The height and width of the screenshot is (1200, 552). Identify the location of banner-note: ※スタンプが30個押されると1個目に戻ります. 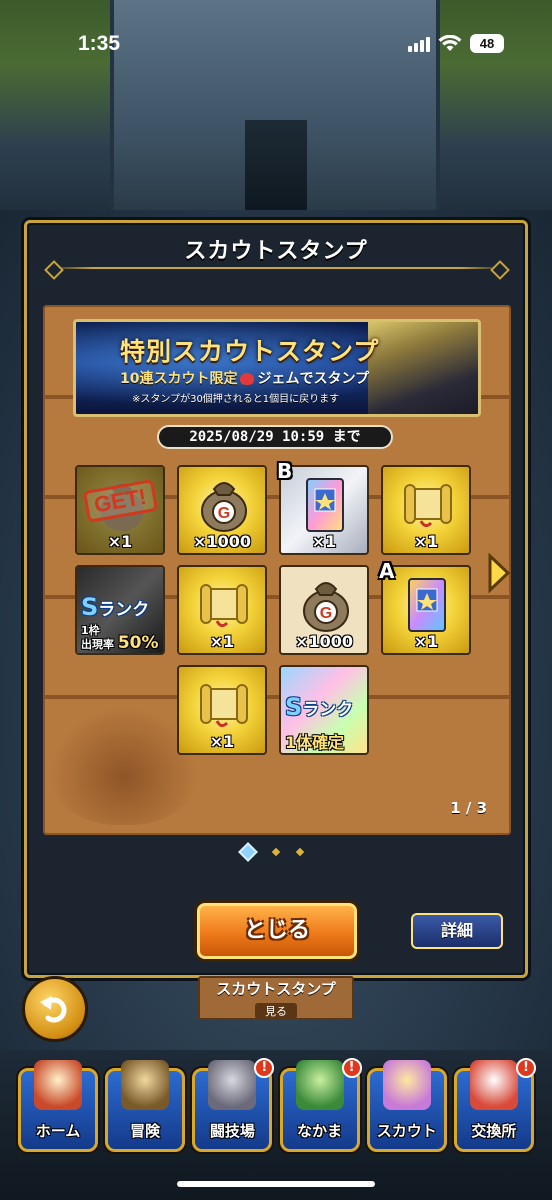
(236, 399).